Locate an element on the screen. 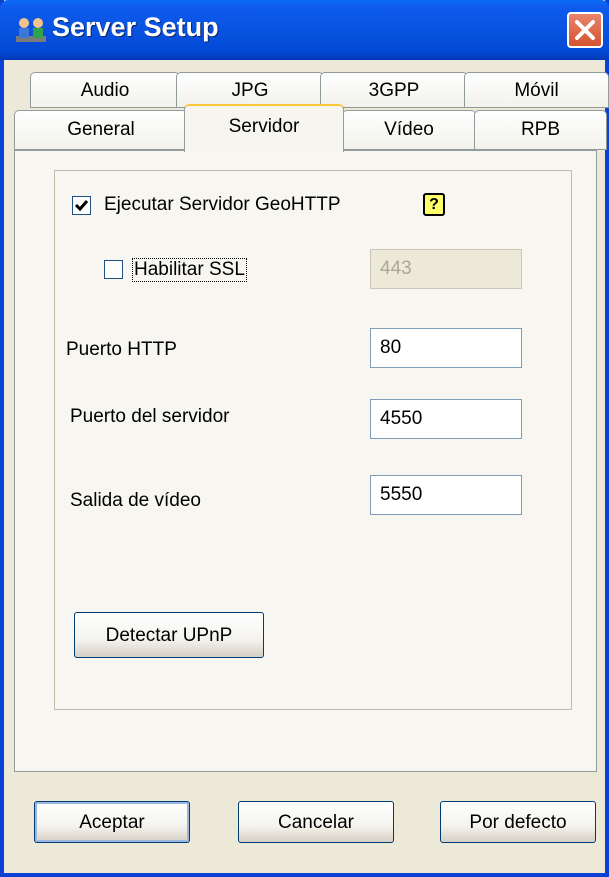 Image resolution: width=609 pixels, height=877 pixels. run-server-checkbox is located at coordinates (81, 205).